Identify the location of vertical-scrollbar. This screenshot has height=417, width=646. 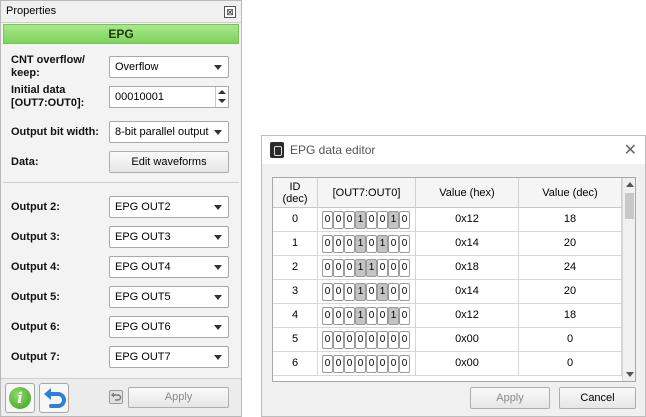
(628, 279).